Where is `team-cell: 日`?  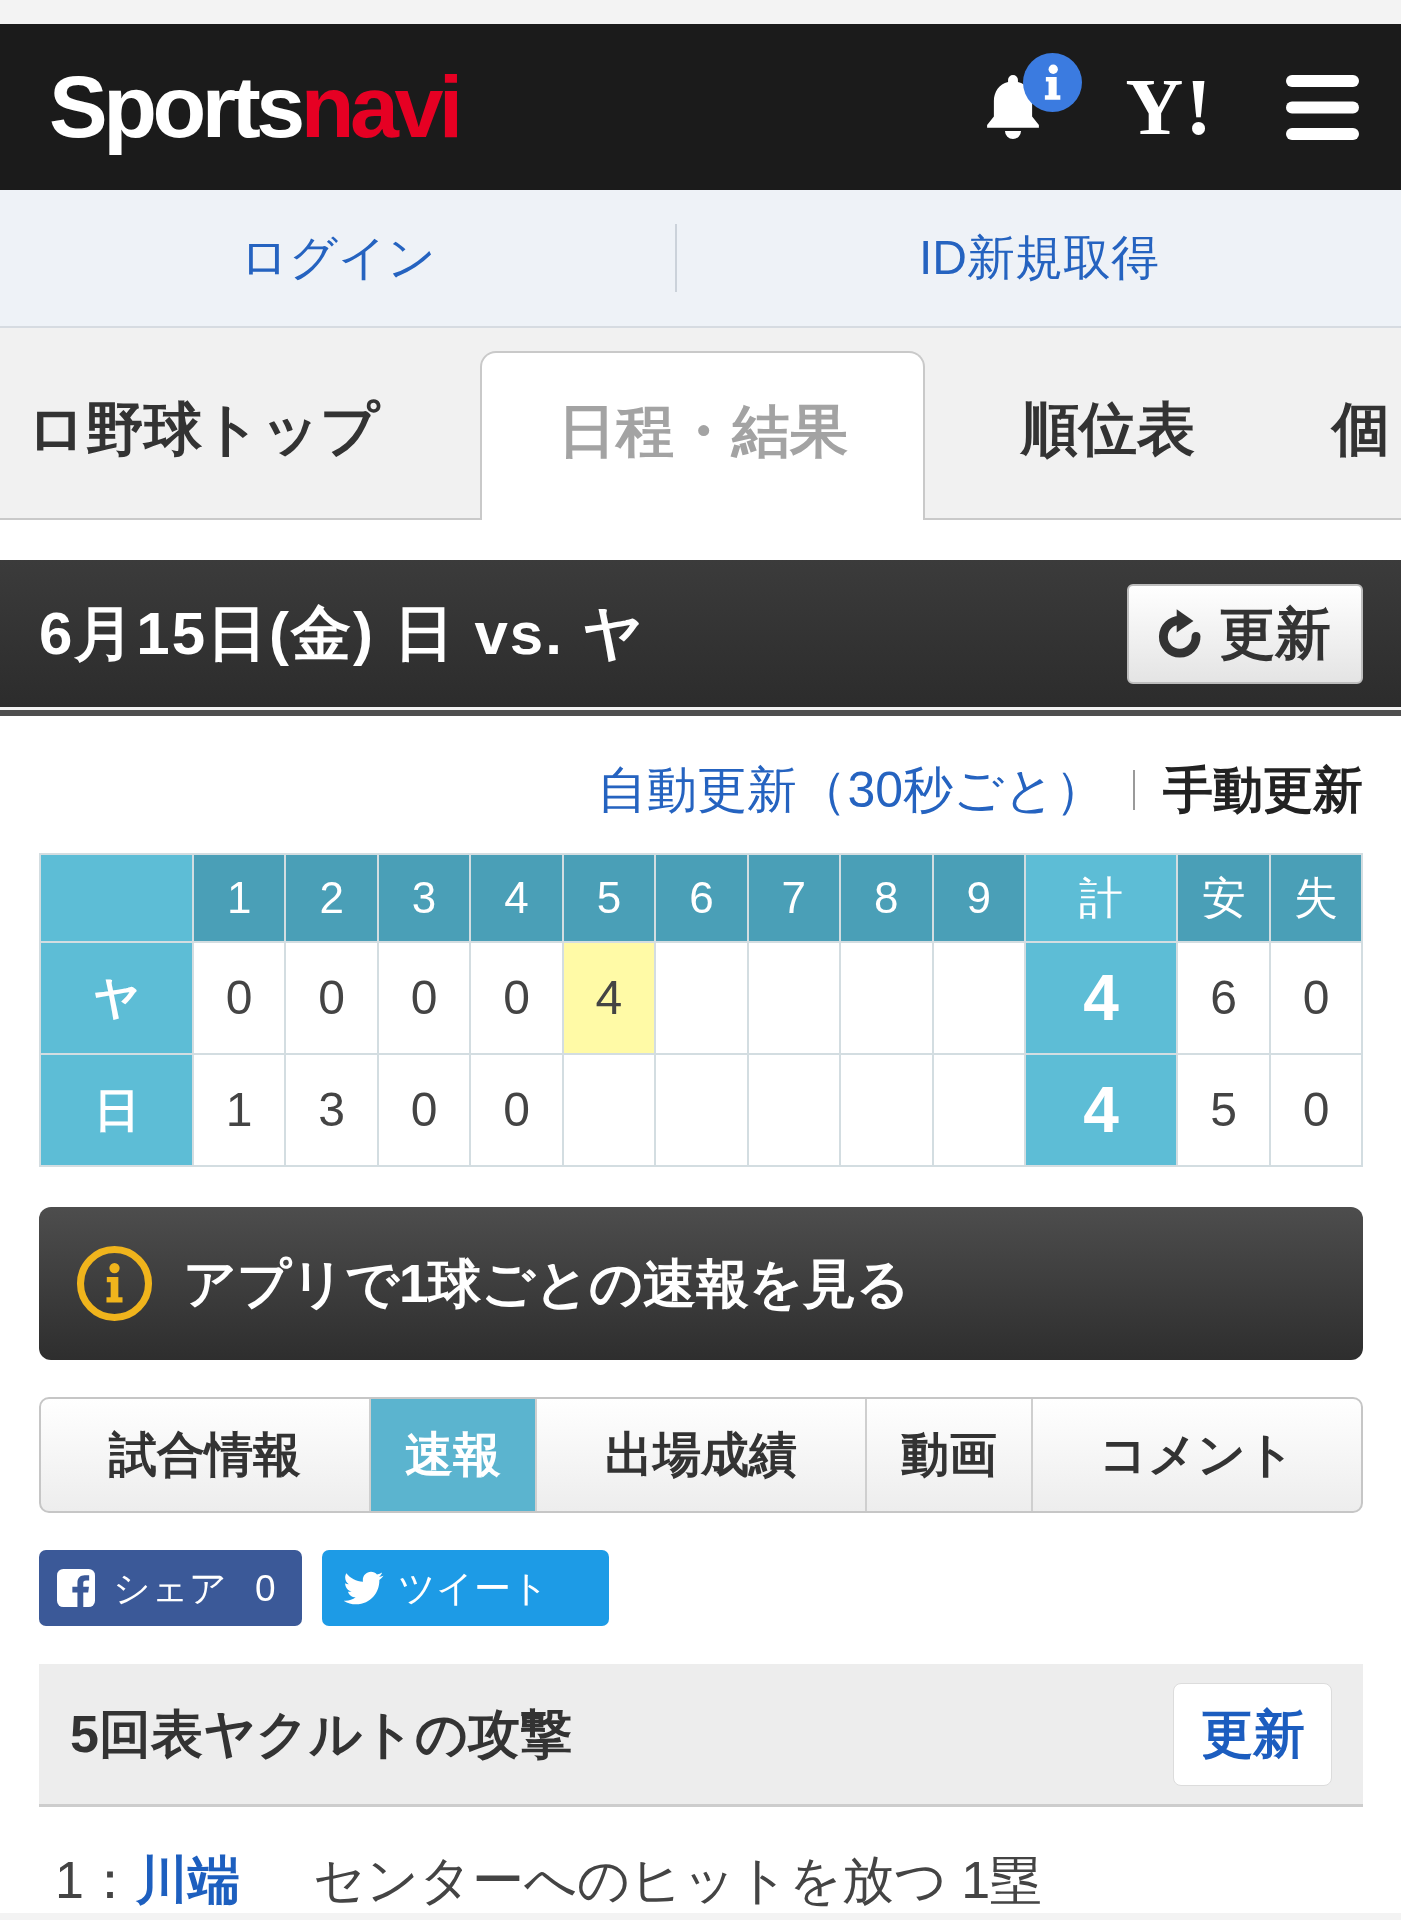
team-cell: 日 is located at coordinates (116, 1110).